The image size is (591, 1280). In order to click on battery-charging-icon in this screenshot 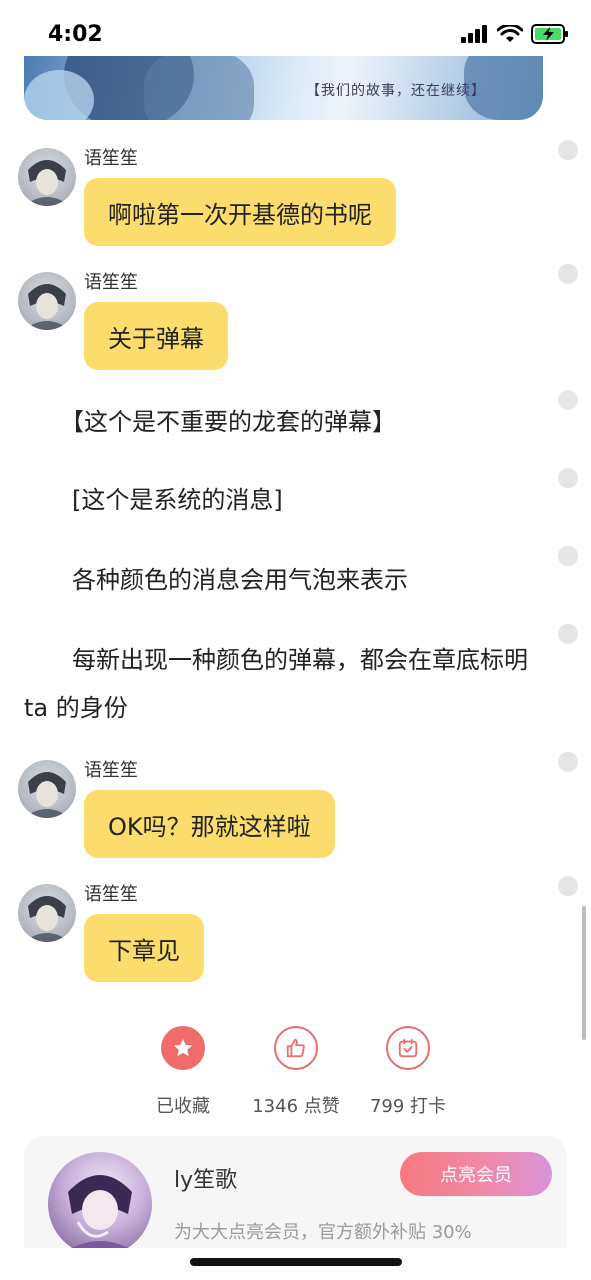, I will do `click(549, 34)`.